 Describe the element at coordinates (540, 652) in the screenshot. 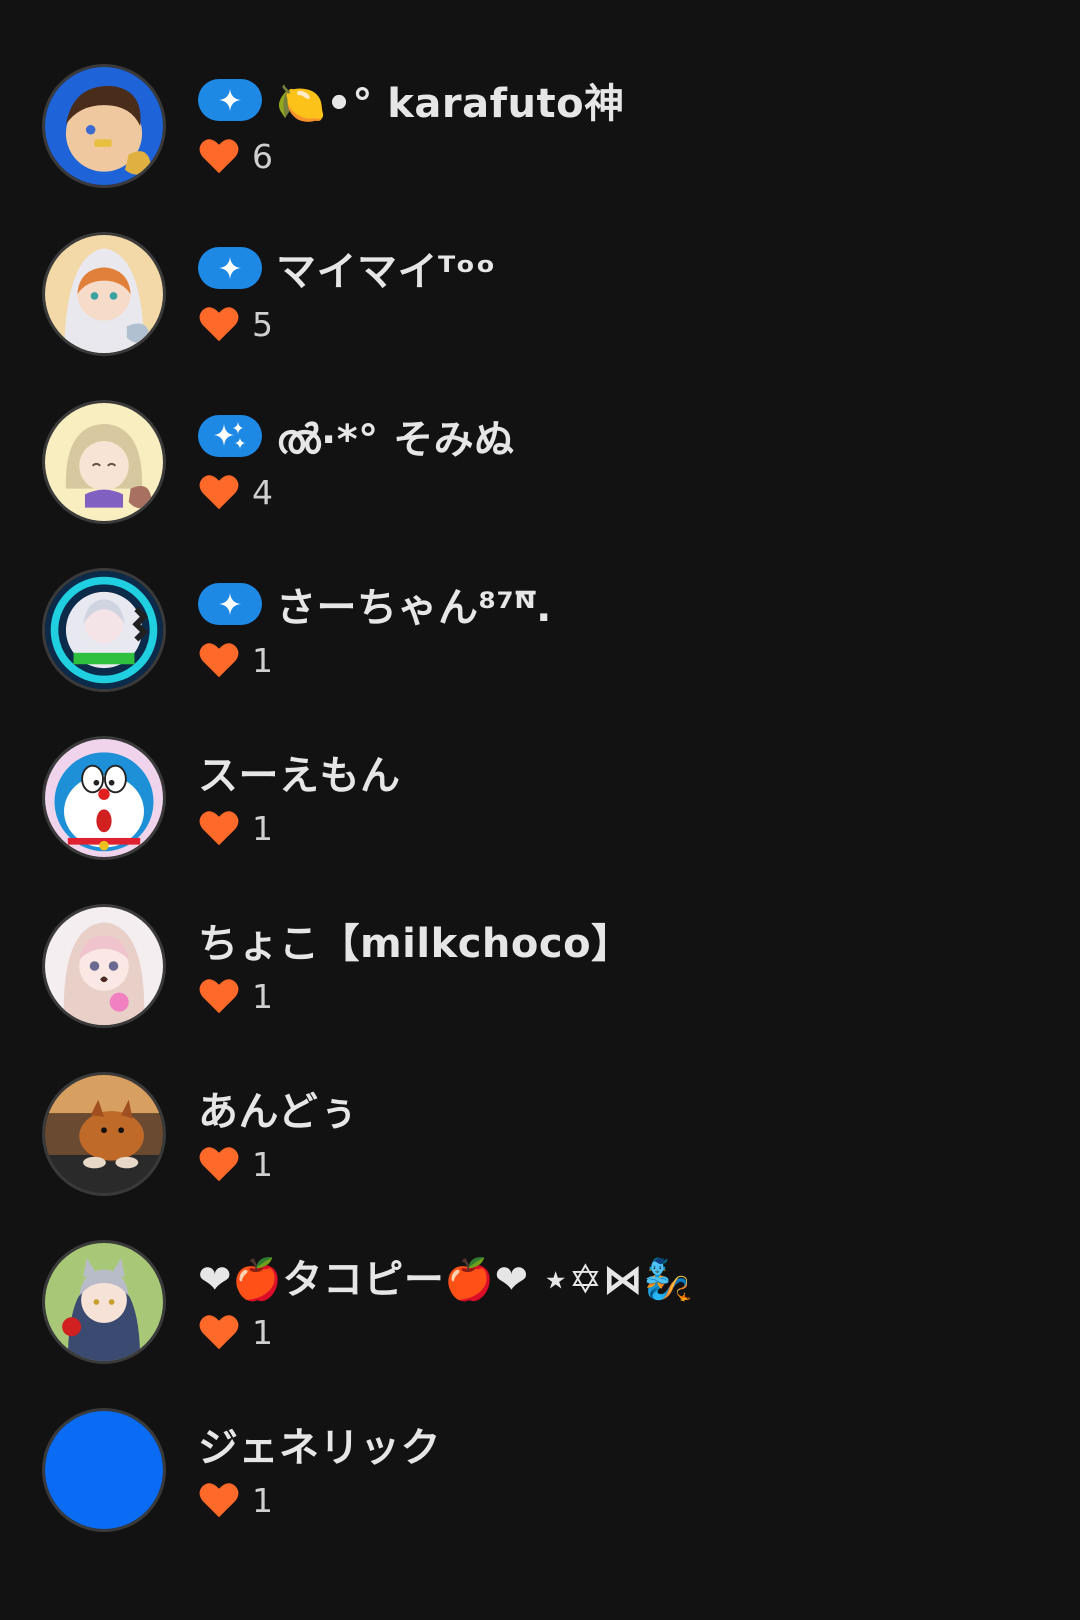

I see `list-item: さーちゃん⁸⁷ᴺ̅. 1` at that location.